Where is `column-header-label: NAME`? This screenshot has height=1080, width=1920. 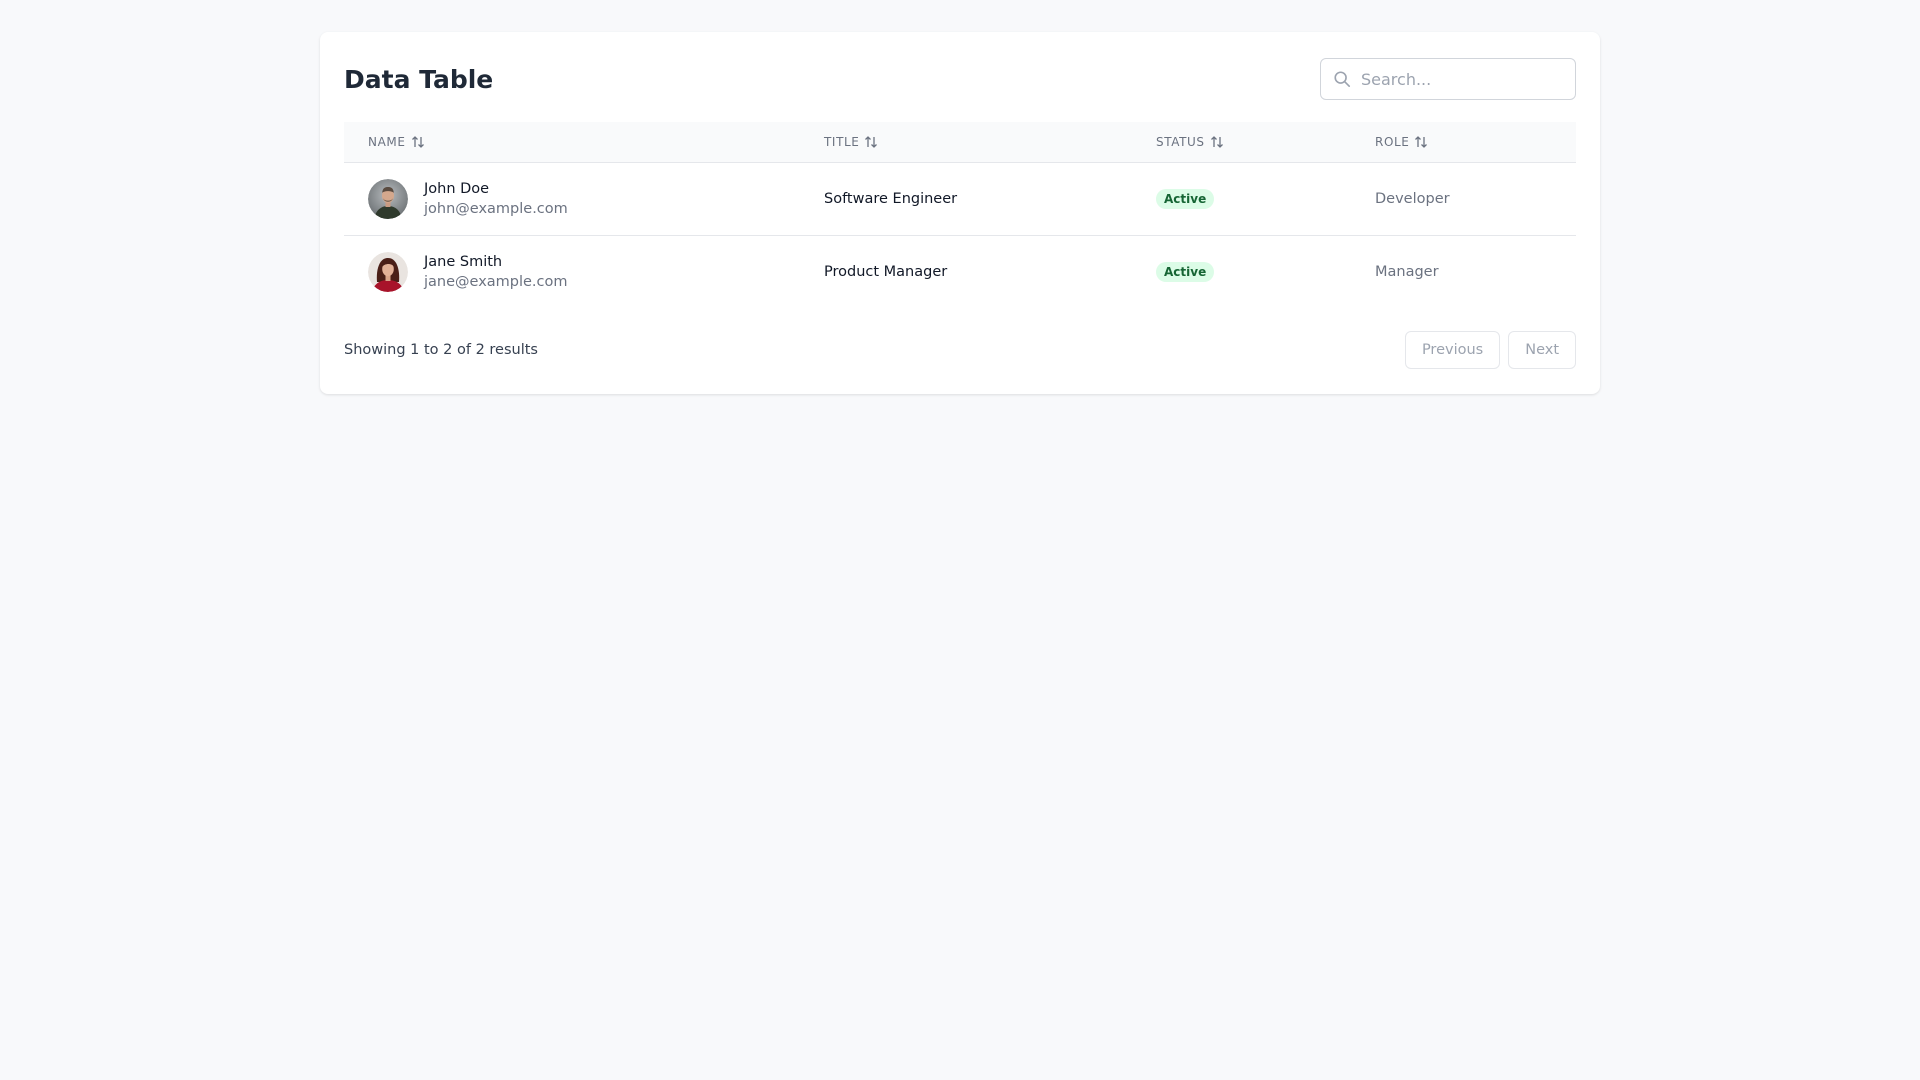
column-header-label: NAME is located at coordinates (387, 141).